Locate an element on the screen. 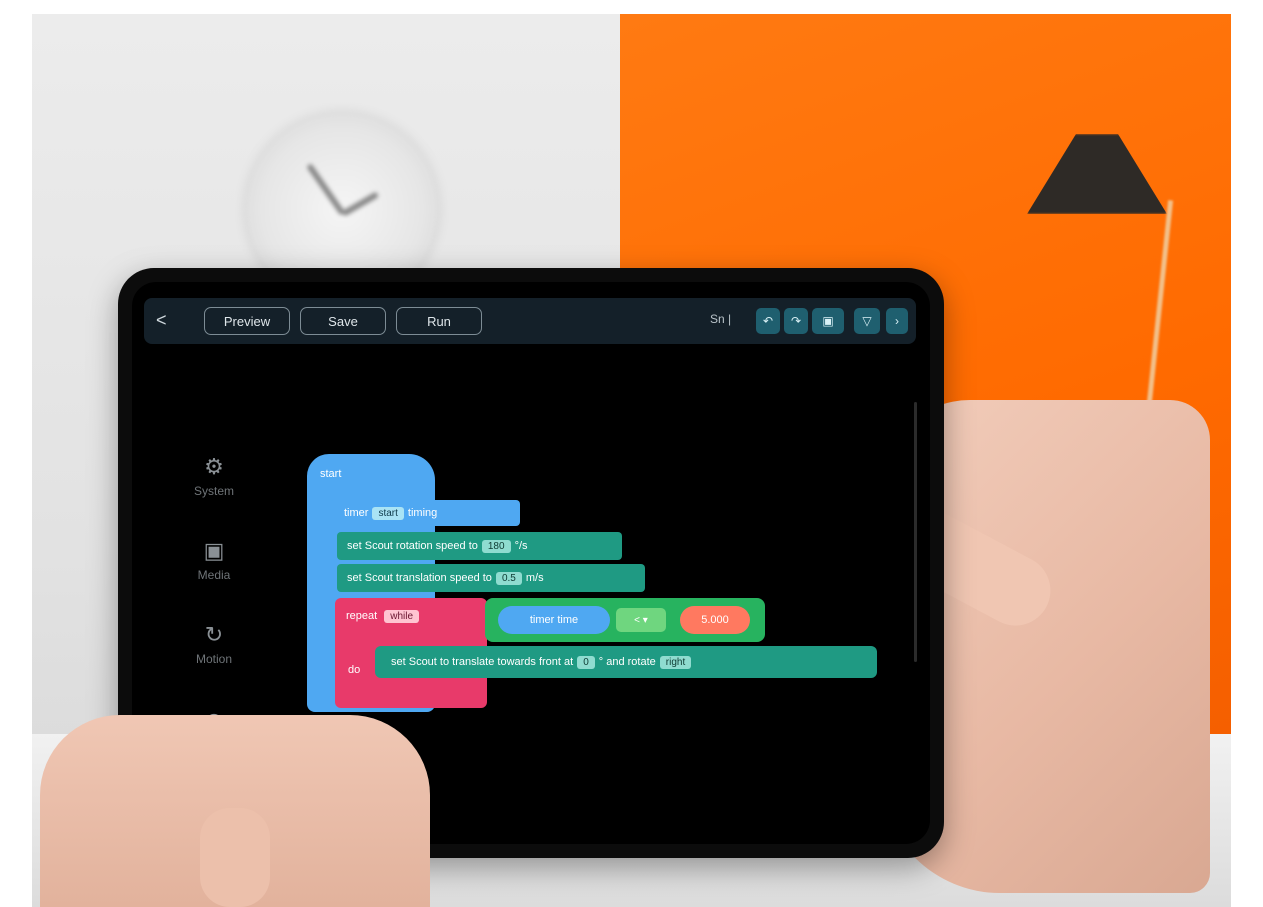 The width and height of the screenshot is (1263, 907). more-icon: › is located at coordinates (897, 321).